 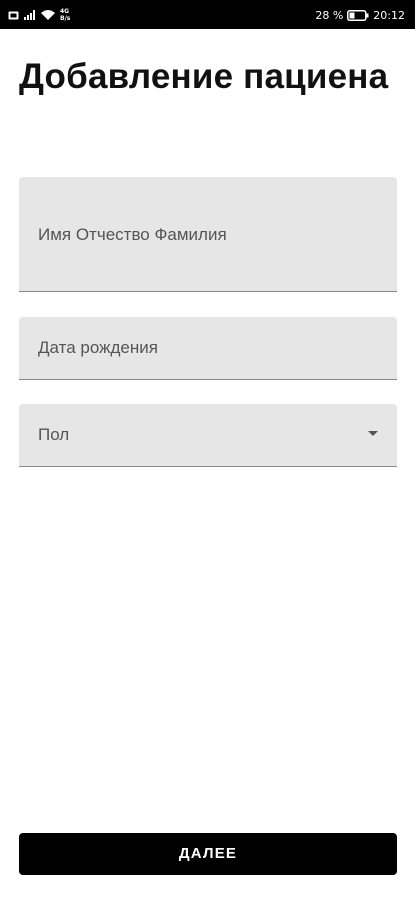 I want to click on full-name-placeholder: Имя Отчество Фамилия, so click(x=132, y=234).